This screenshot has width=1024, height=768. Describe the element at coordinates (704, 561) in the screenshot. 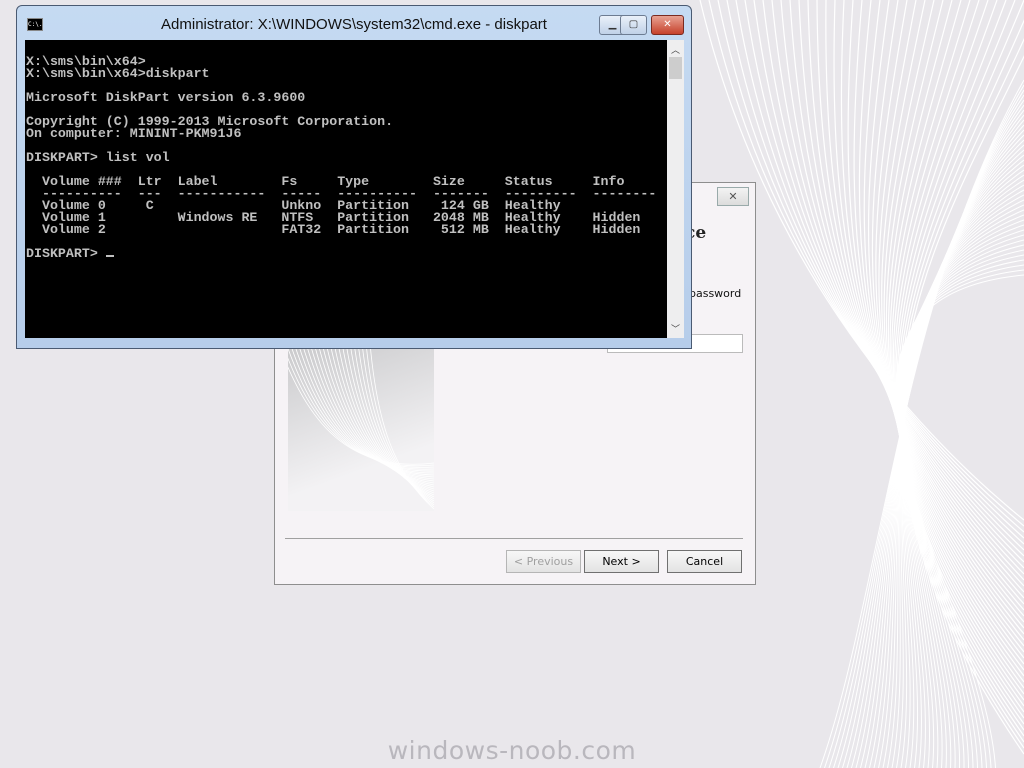

I see `cancel-button: Cancel` at that location.